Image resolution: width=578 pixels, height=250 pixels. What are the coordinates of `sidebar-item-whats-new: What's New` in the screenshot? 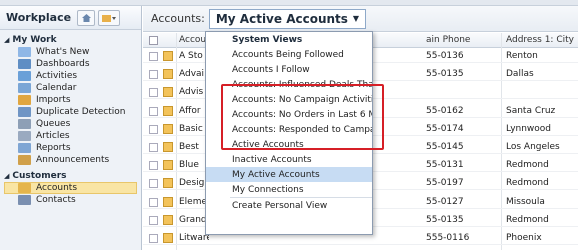 It's located at (70, 52).